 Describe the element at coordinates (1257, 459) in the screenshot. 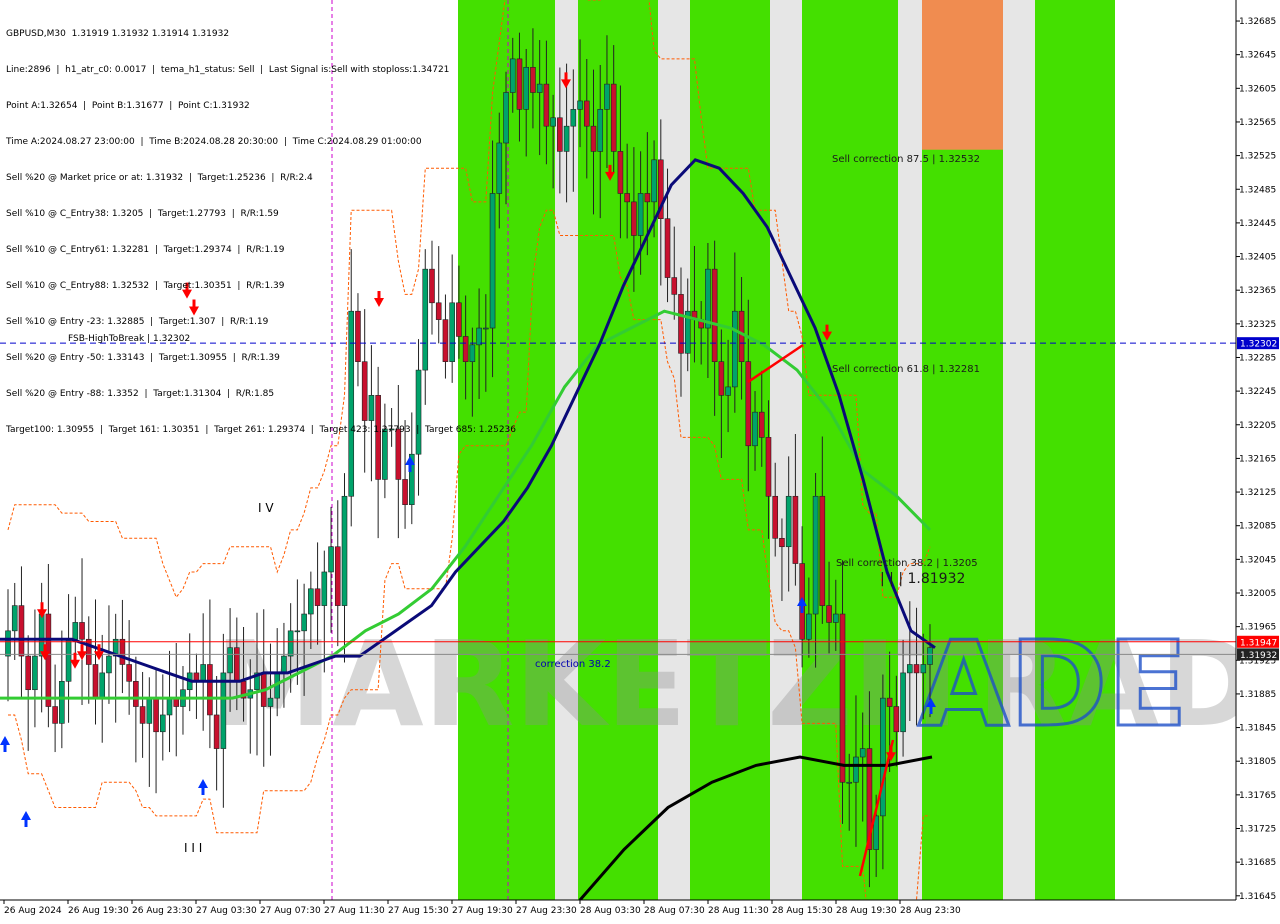

I see `y-tick-label: 1.32165` at that location.